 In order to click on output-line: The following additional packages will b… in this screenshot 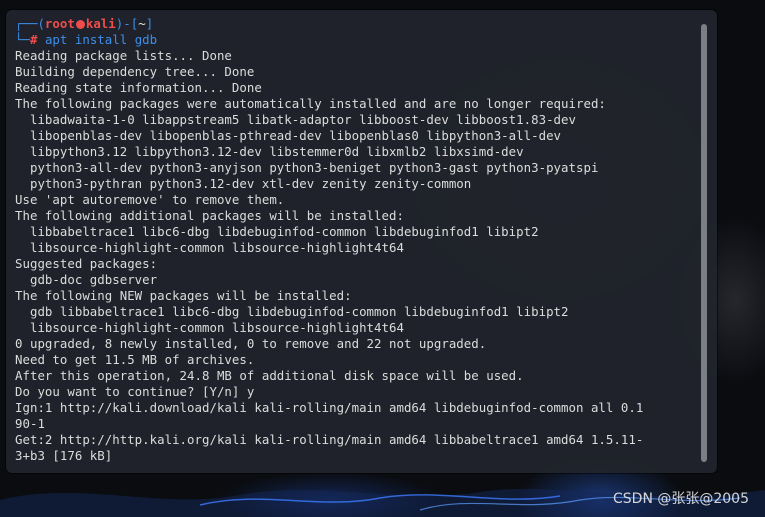, I will do `click(209, 215)`.